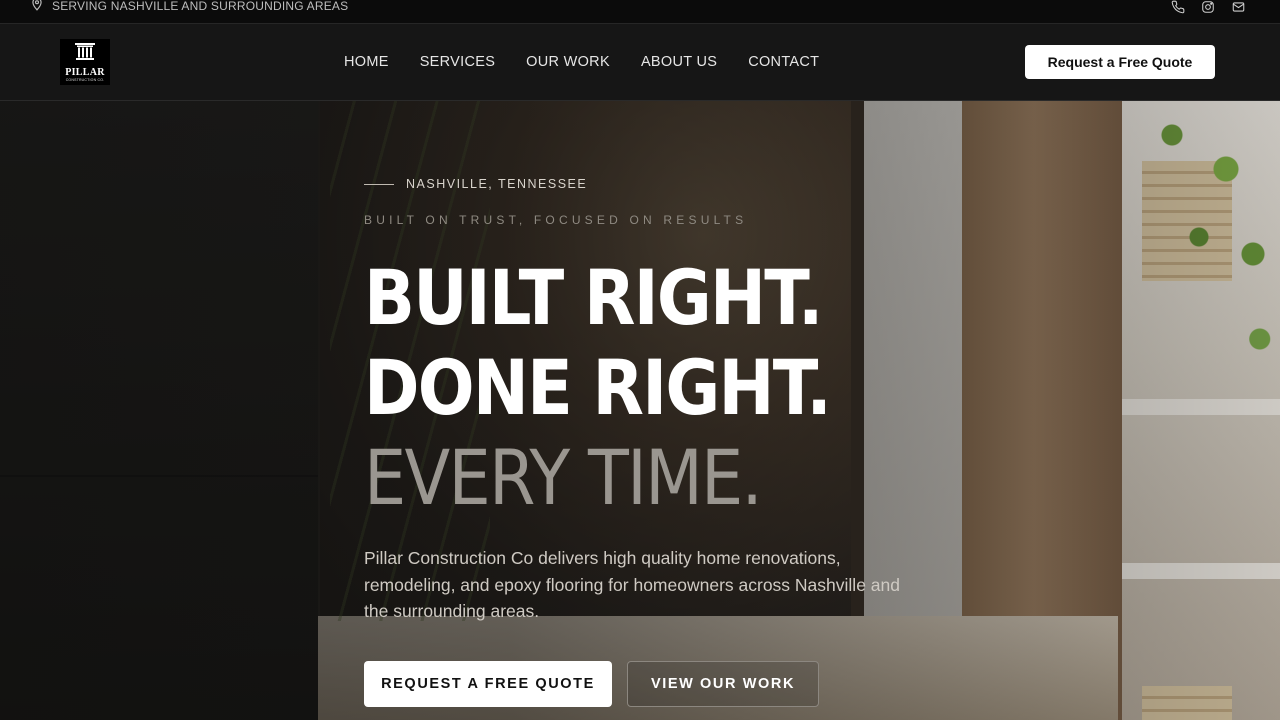 The width and height of the screenshot is (1280, 720). I want to click on headline-line-1: BUILT RIGHT., so click(593, 297).